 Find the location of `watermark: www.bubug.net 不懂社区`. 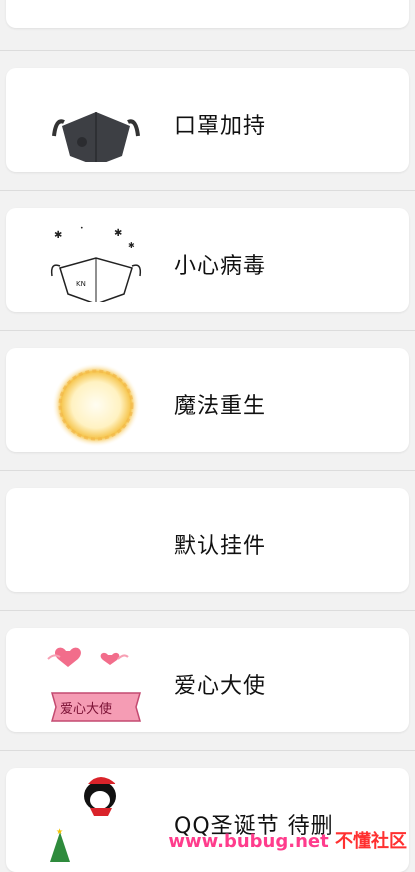

watermark: www.bubug.net 不懂社区 is located at coordinates (287, 840).